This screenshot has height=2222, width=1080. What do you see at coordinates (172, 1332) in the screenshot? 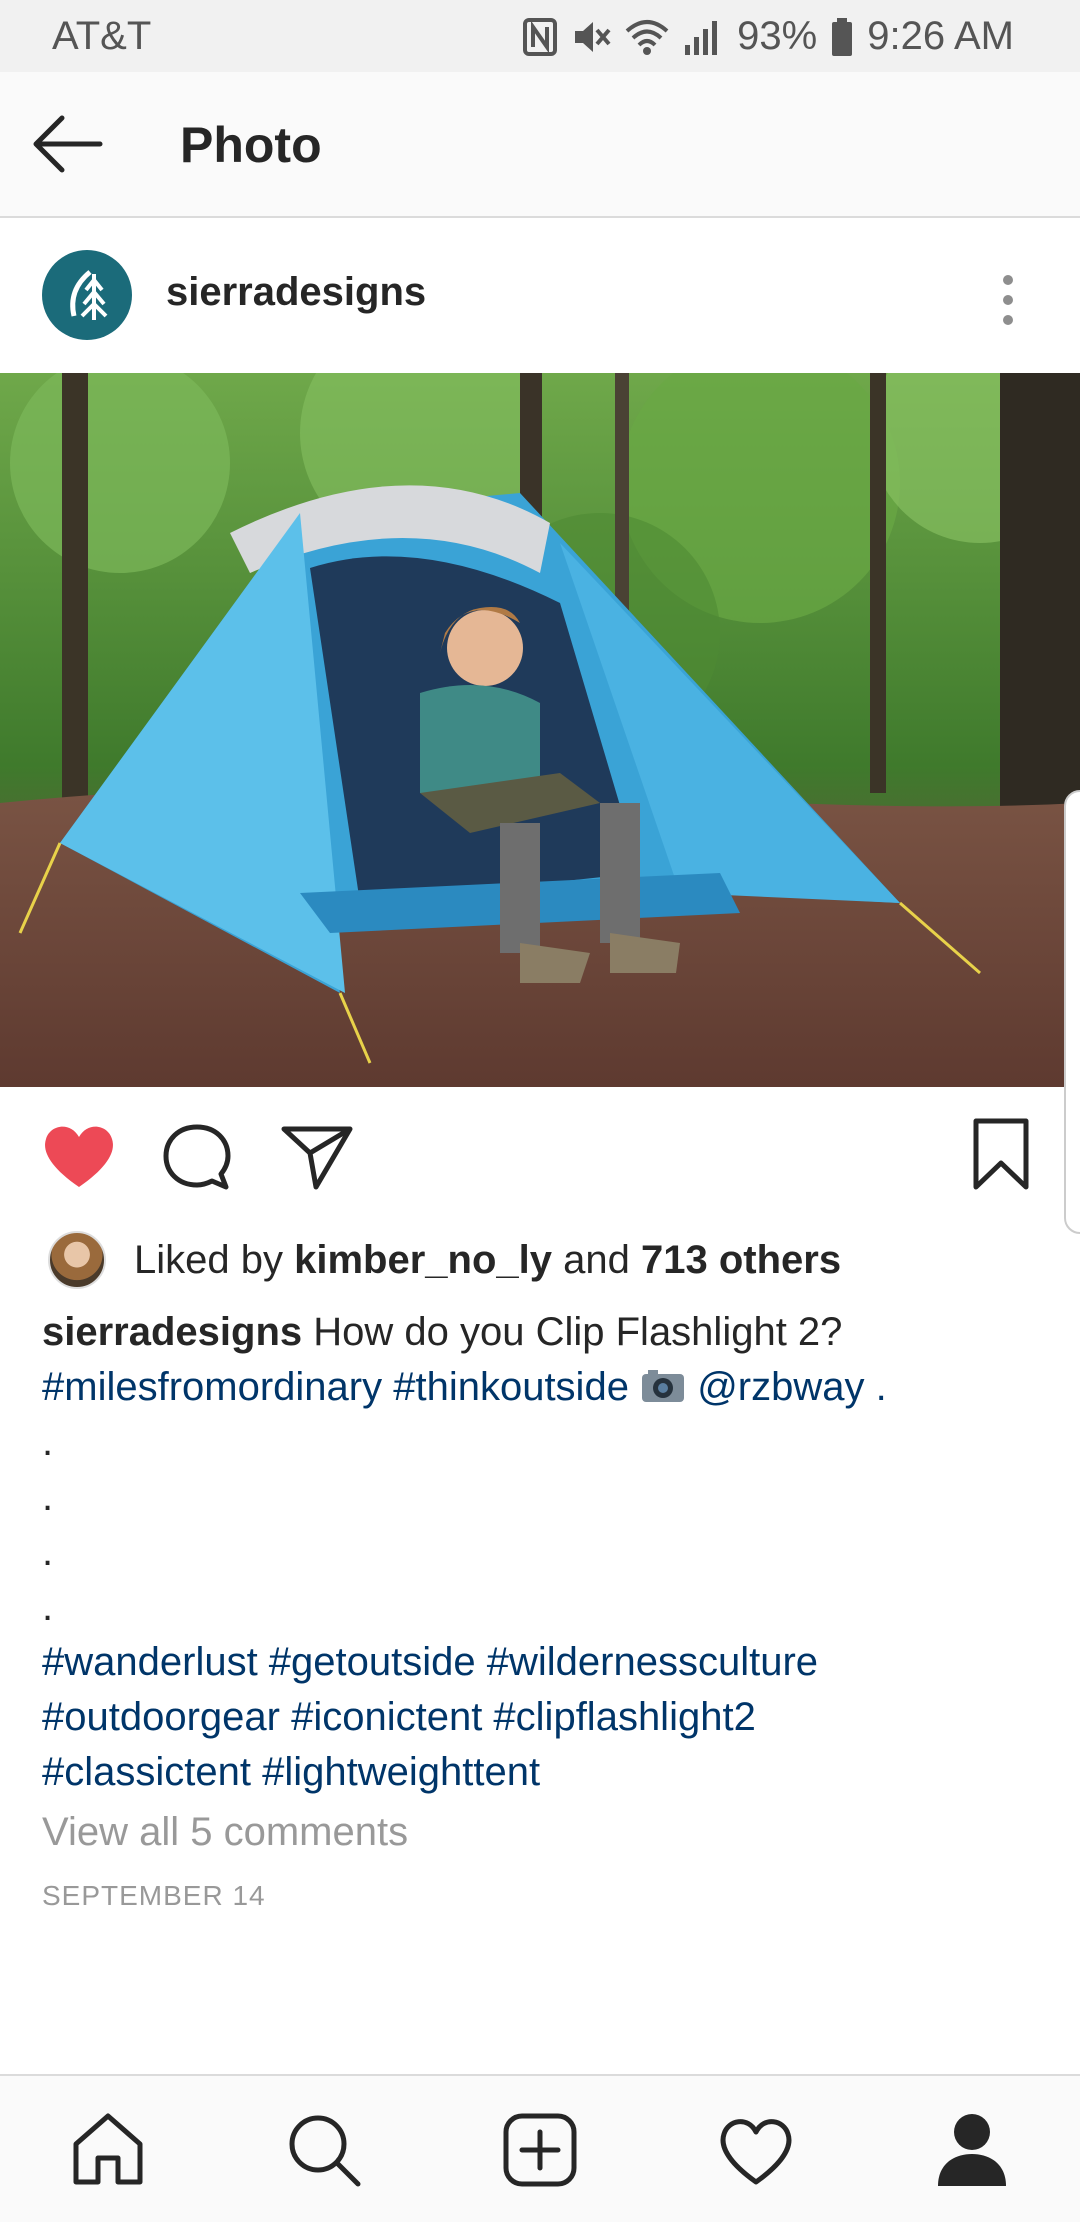
I see `caption-username: sierradesigns` at bounding box center [172, 1332].